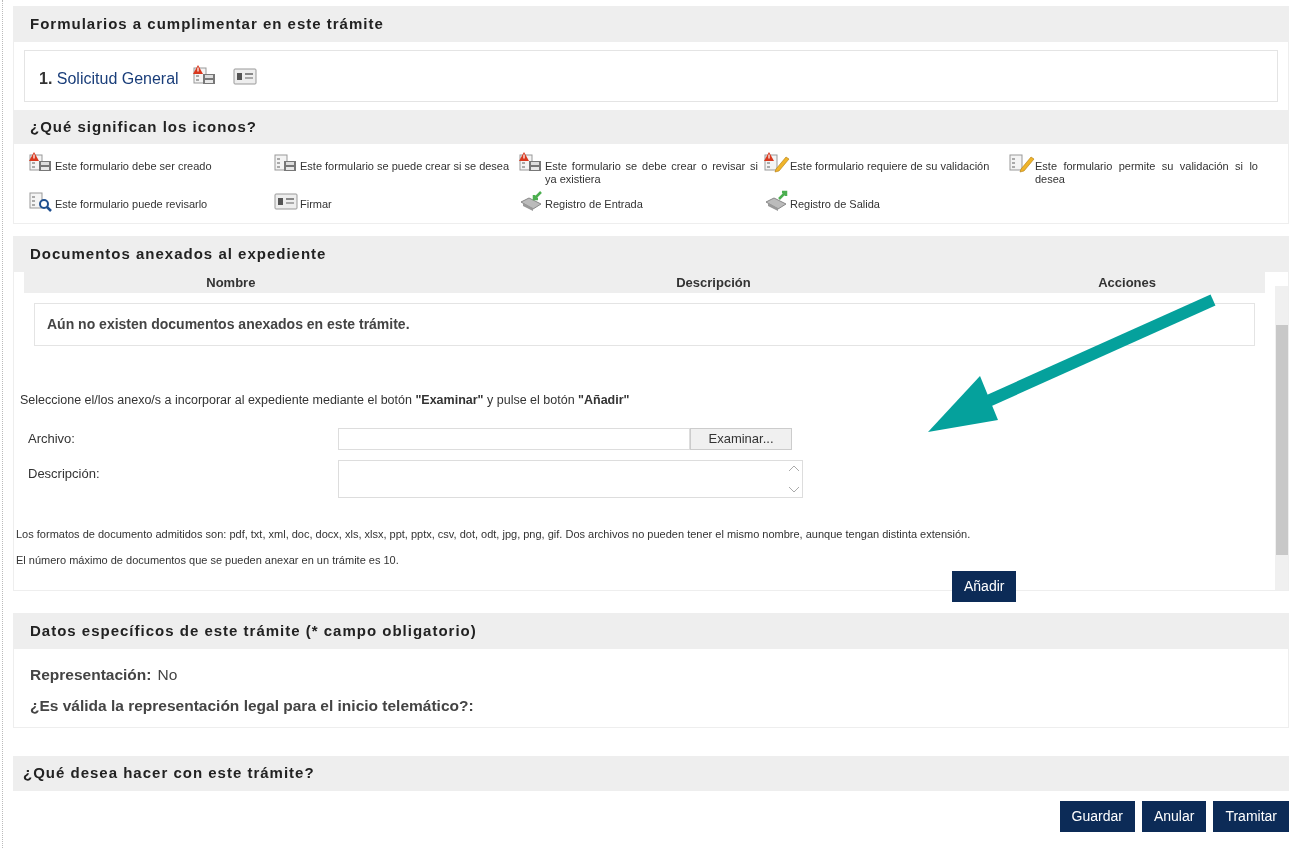  What do you see at coordinates (1174, 816) in the screenshot?
I see `action-button: Anular` at bounding box center [1174, 816].